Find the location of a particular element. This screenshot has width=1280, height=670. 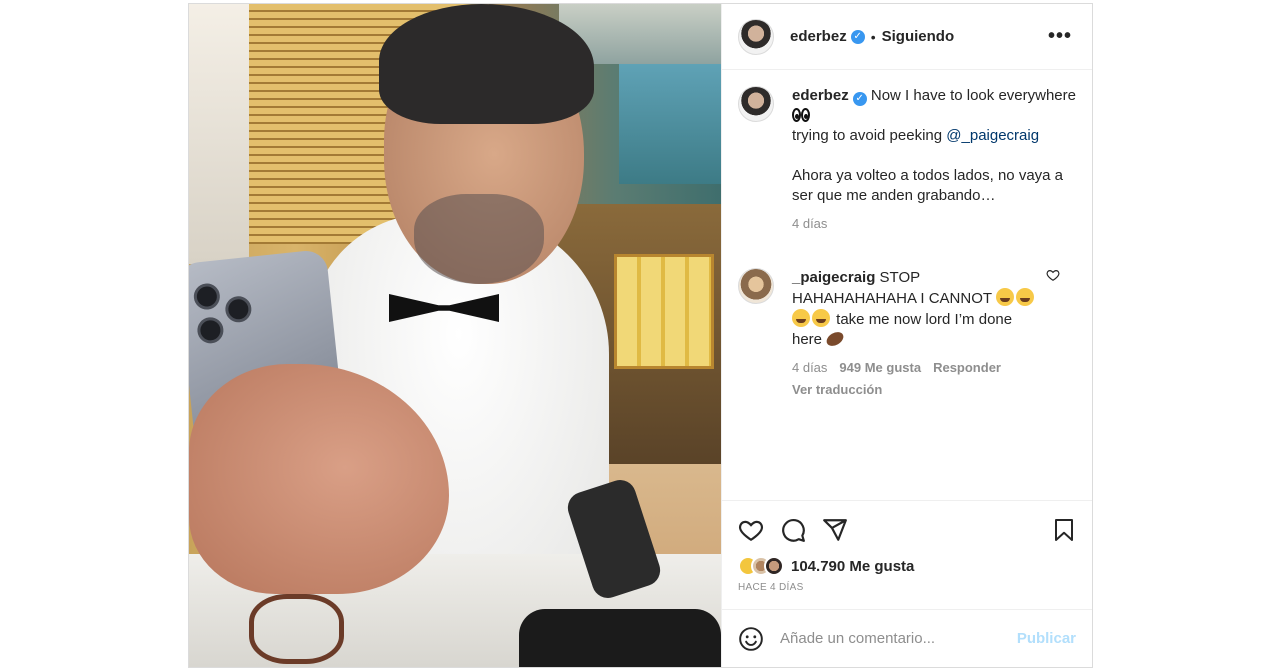

photo-glass-wall is located at coordinates (670, 124).